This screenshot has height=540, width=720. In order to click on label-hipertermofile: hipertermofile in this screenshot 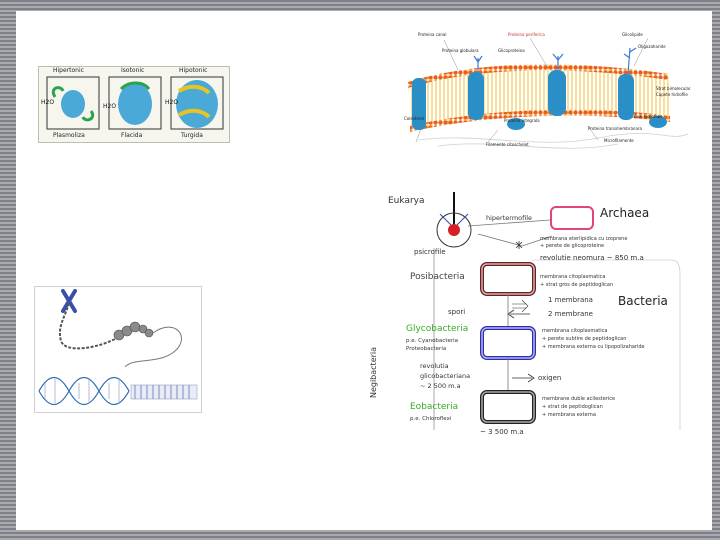, I will do `click(509, 218)`.